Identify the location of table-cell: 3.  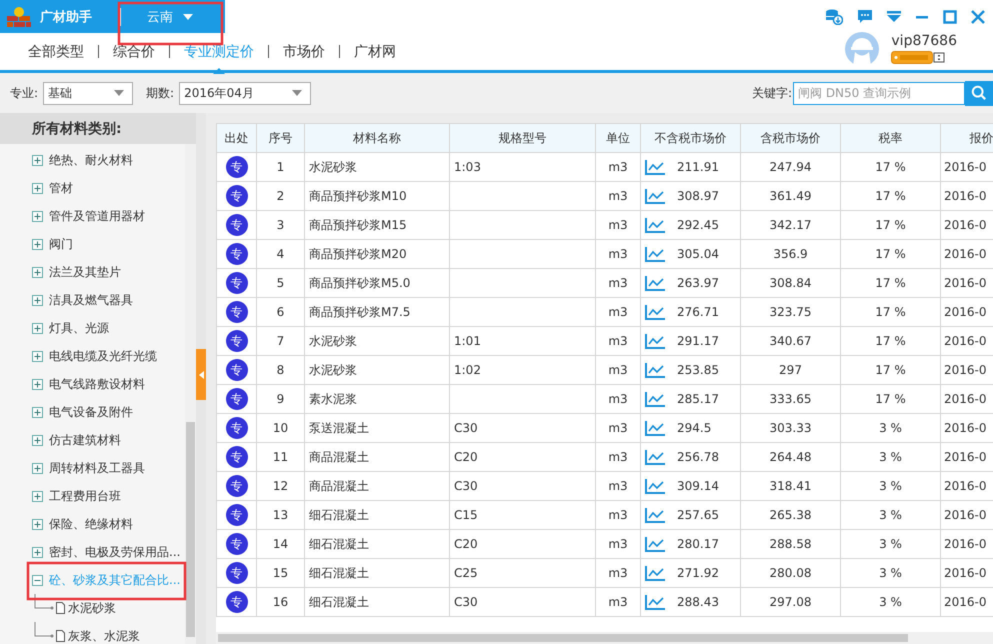
(280, 225).